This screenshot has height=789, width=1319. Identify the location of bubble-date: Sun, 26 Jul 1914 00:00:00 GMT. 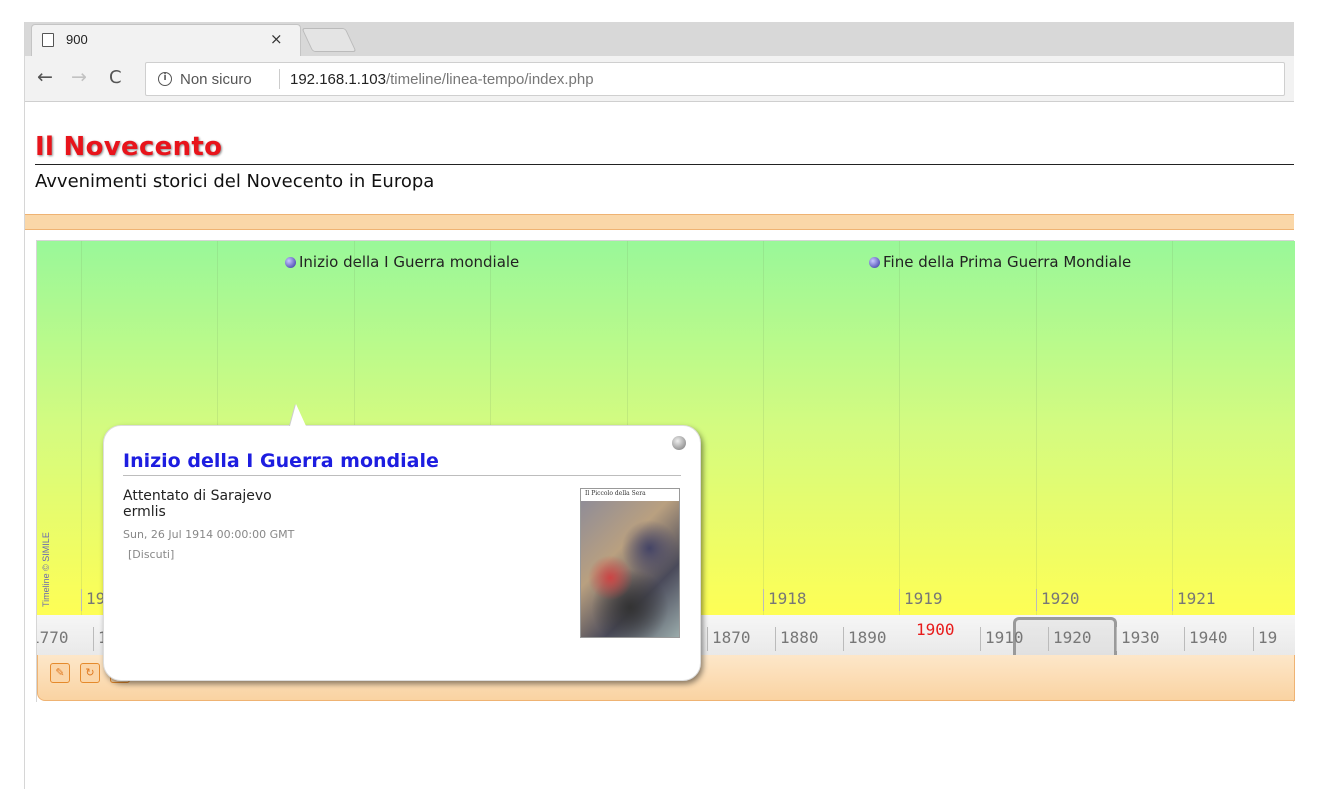
(209, 534).